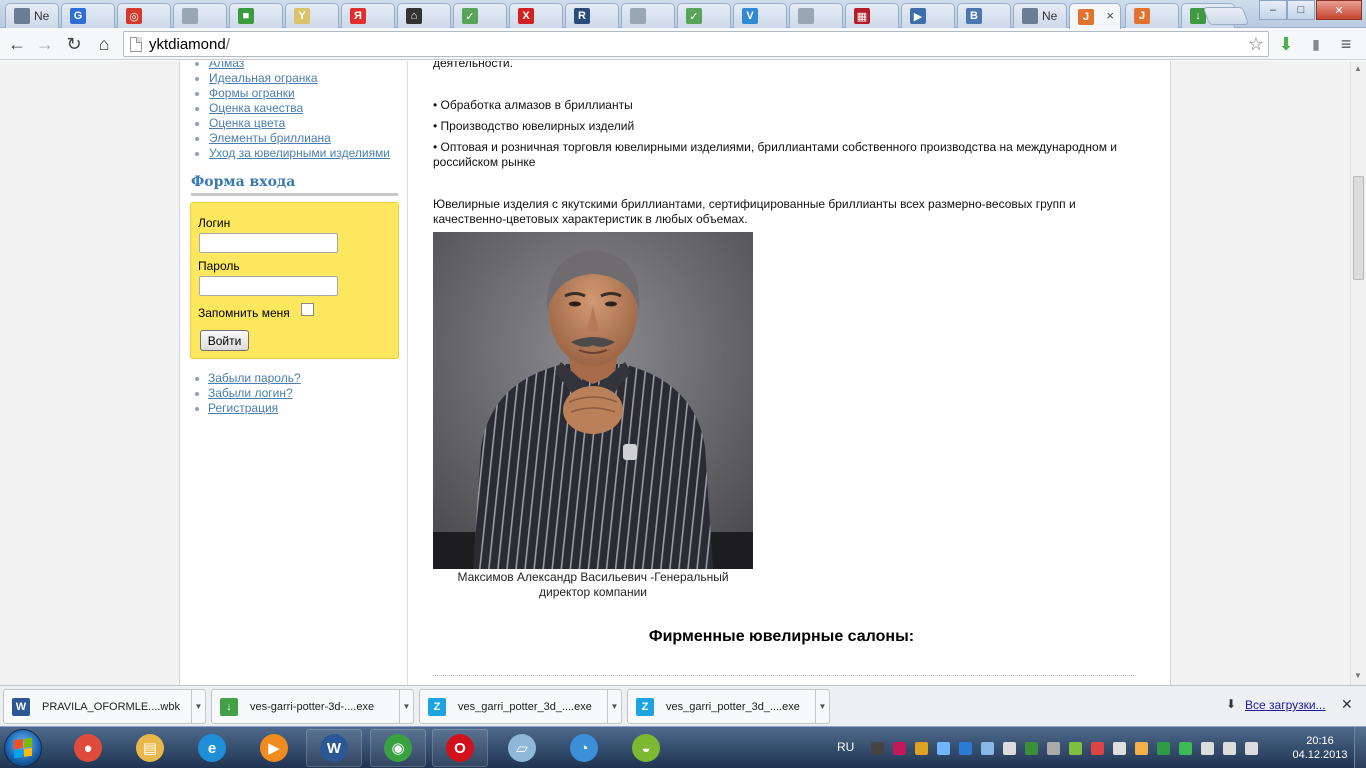 Image resolution: width=1366 pixels, height=768 pixels. Describe the element at coordinates (696, 44) in the screenshot. I see `address-bar: yktdiamond / ☆` at that location.